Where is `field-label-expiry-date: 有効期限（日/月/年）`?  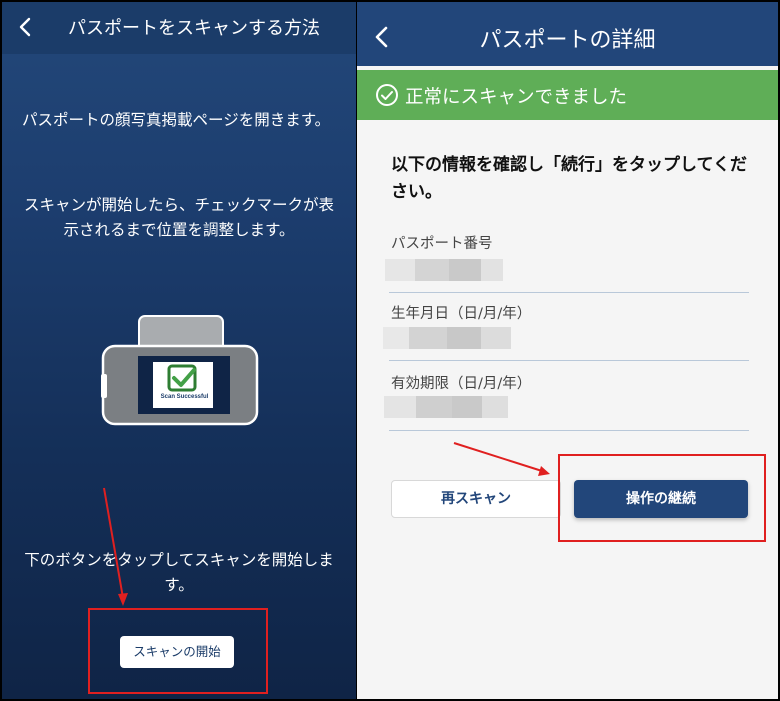
field-label-expiry-date: 有効期限（日/月/年） is located at coordinates (461, 384).